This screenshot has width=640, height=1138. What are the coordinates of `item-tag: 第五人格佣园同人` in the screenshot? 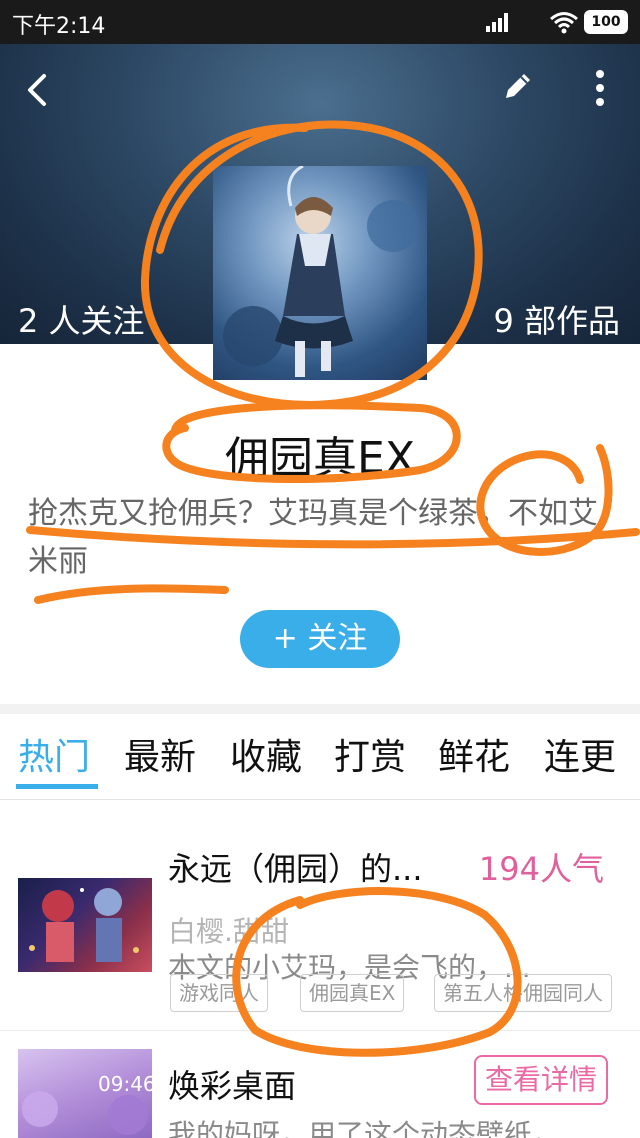 It's located at (523, 993).